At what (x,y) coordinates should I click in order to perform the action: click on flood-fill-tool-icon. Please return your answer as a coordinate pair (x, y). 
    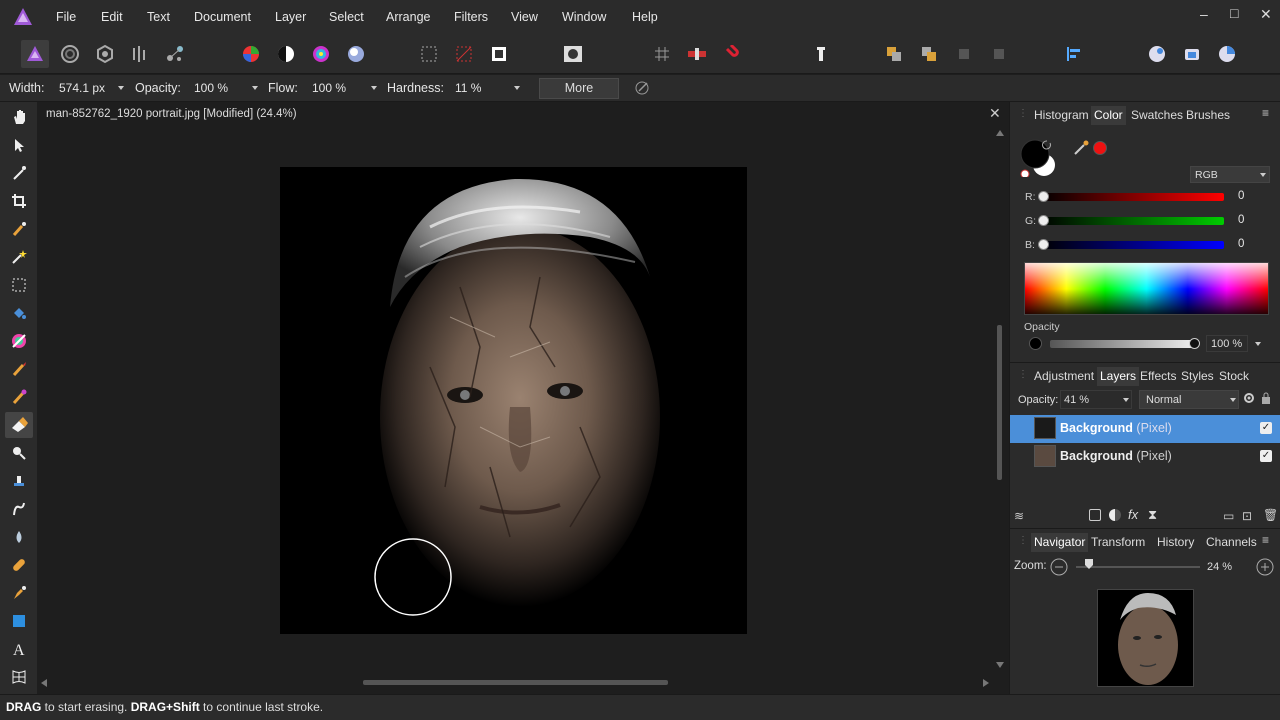
    Looking at the image, I should click on (19, 313).